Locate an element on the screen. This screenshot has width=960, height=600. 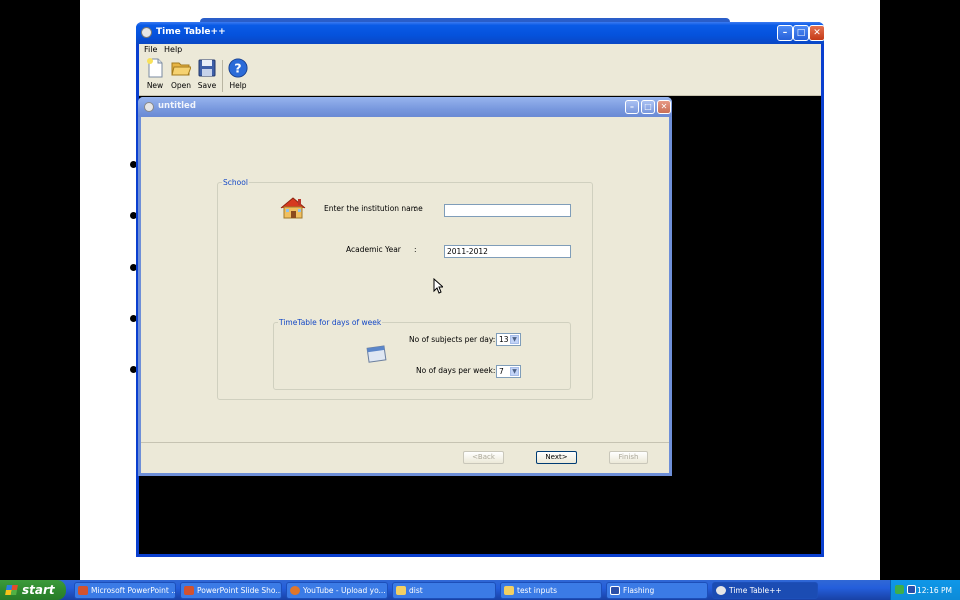
institution-name-input is located at coordinates (507, 210).